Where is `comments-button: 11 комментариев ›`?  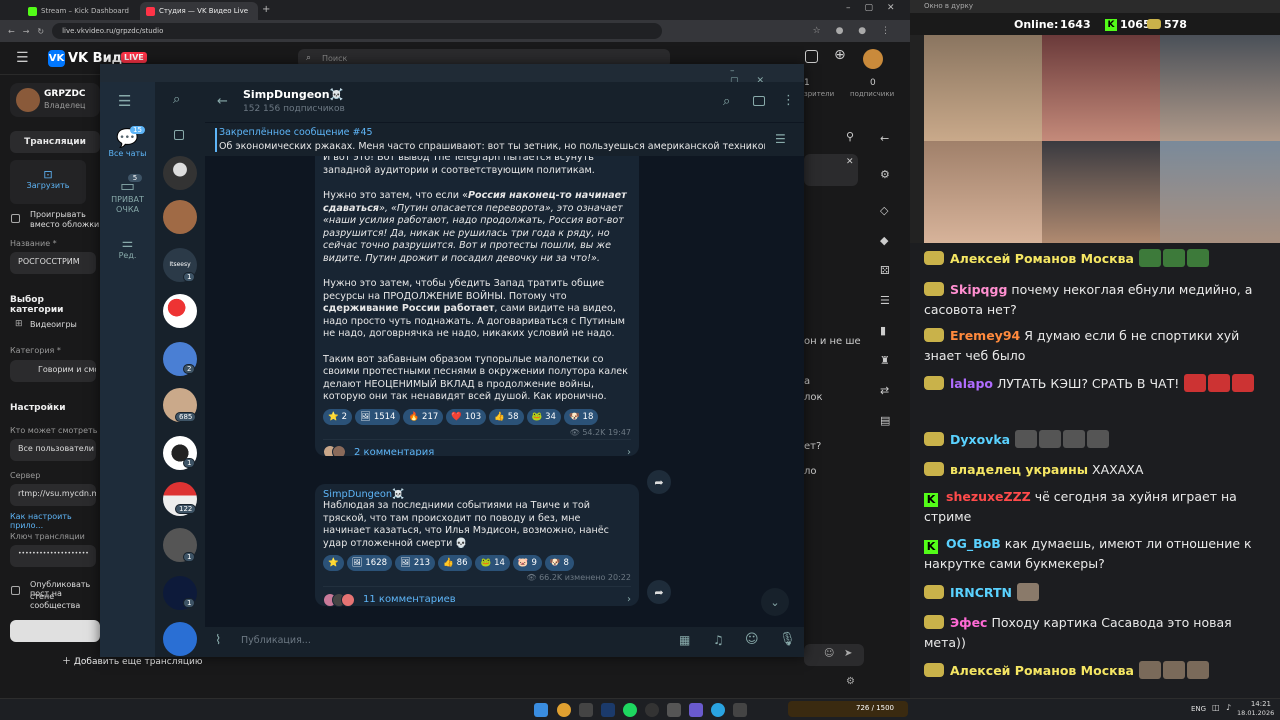
comments-button: 11 комментариев › is located at coordinates (477, 599).